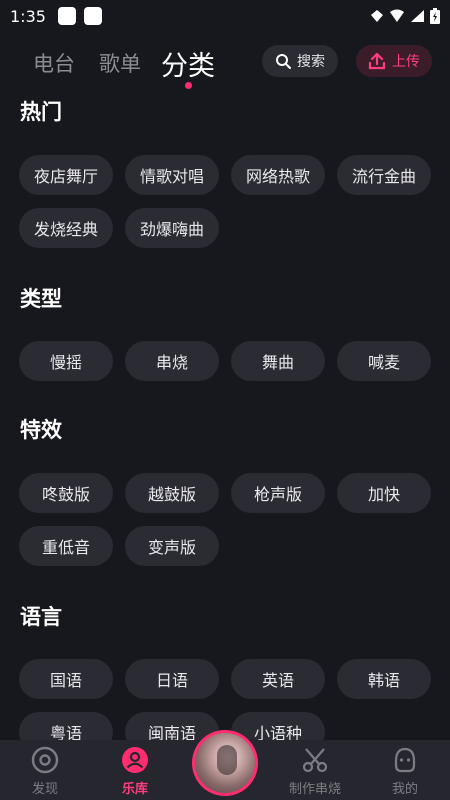  I want to click on nav-mine: 我的, so click(405, 770).